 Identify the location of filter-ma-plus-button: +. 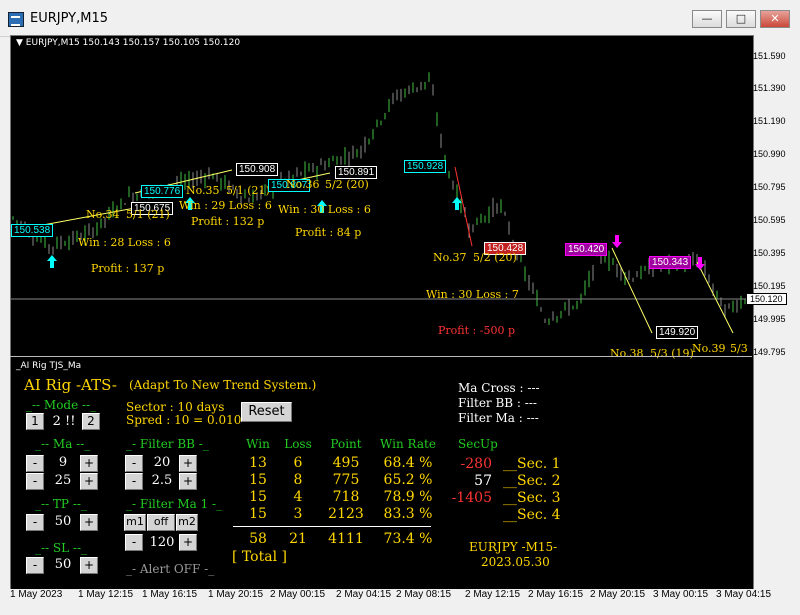
(188, 542).